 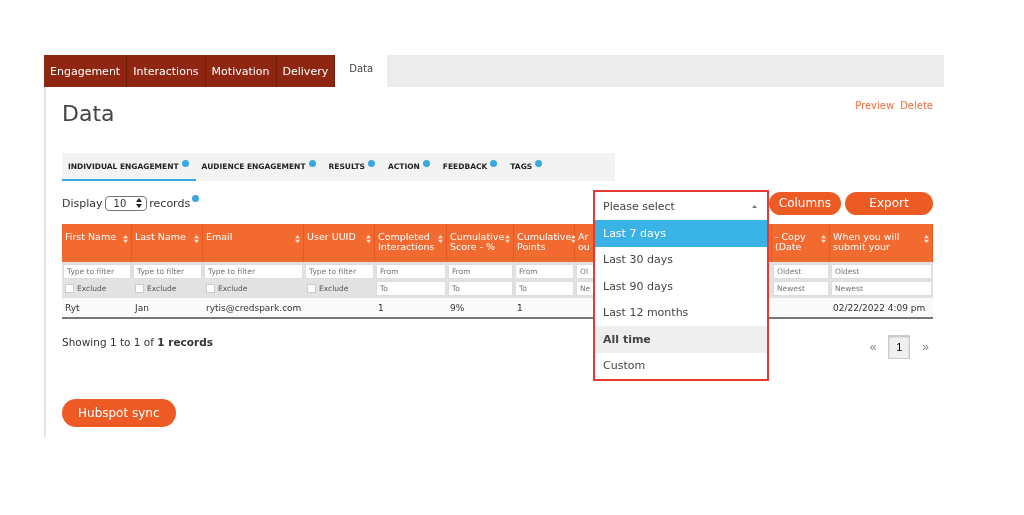 What do you see at coordinates (873, 347) in the screenshot?
I see `previous-page-button: «` at bounding box center [873, 347].